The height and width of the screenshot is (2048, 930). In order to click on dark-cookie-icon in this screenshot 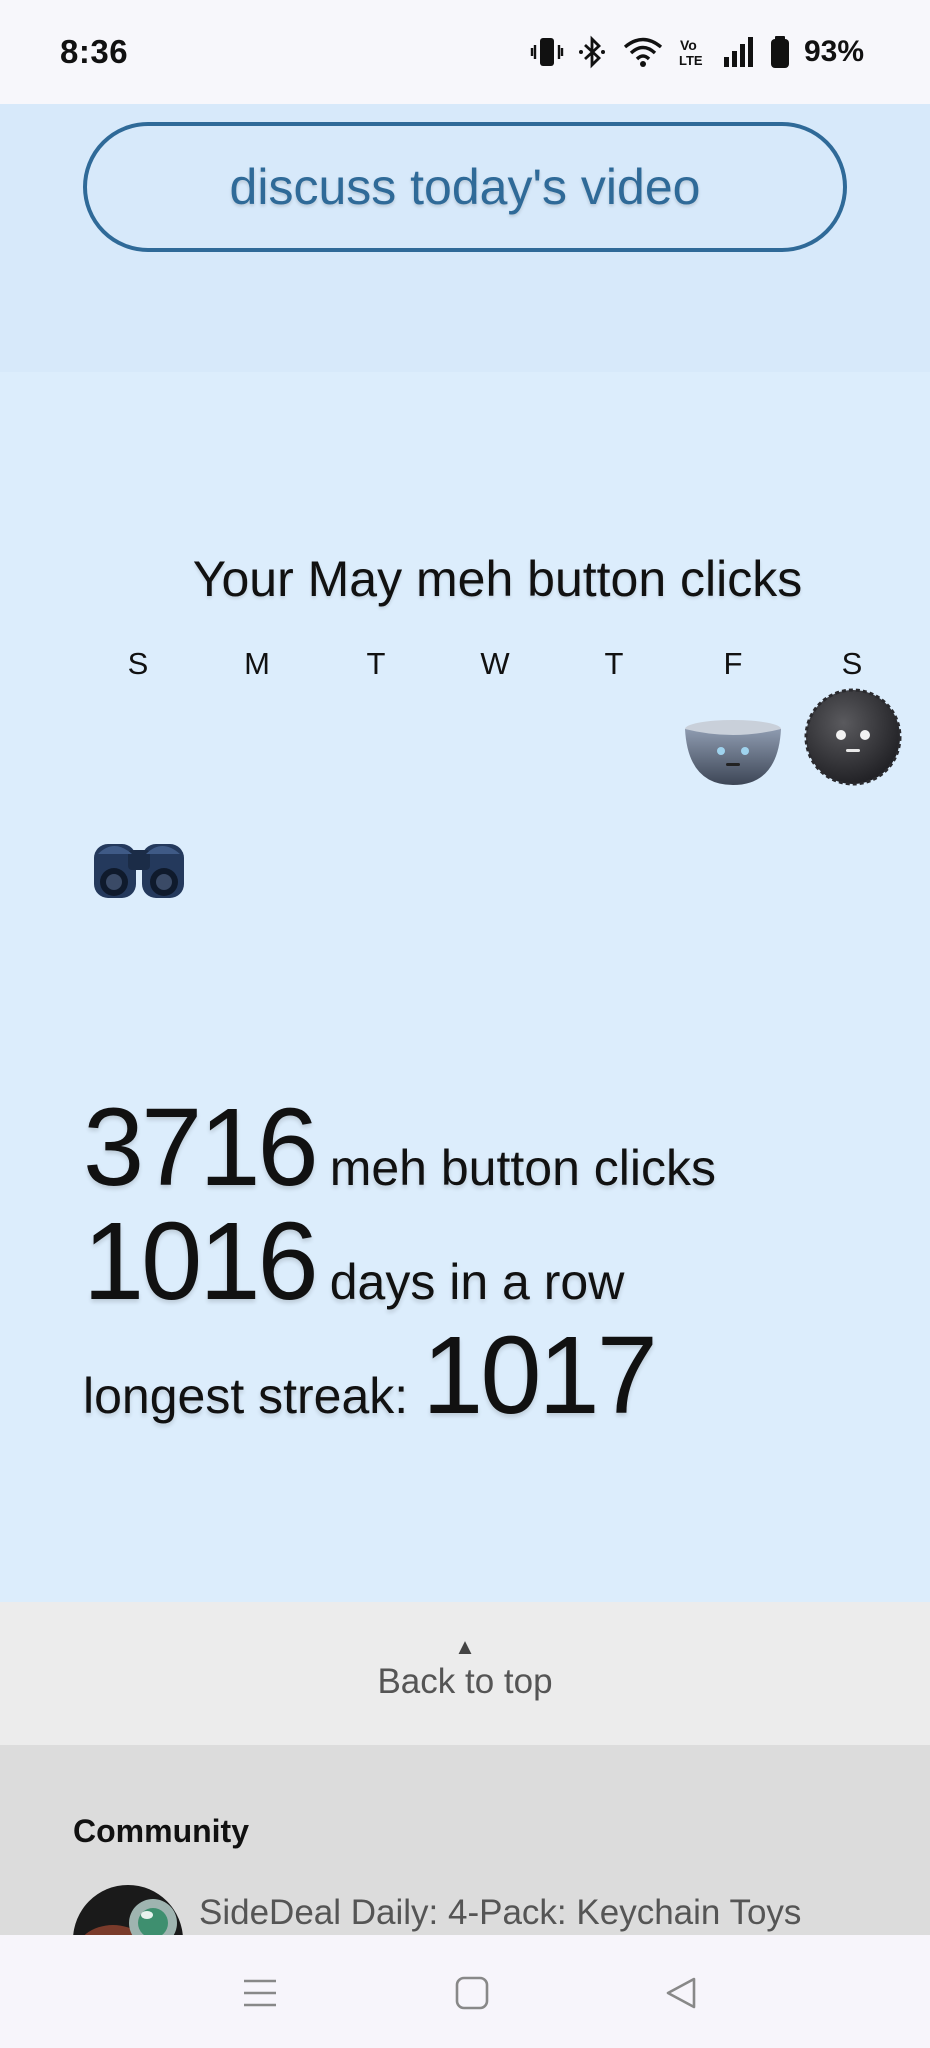, I will do `click(853, 737)`.